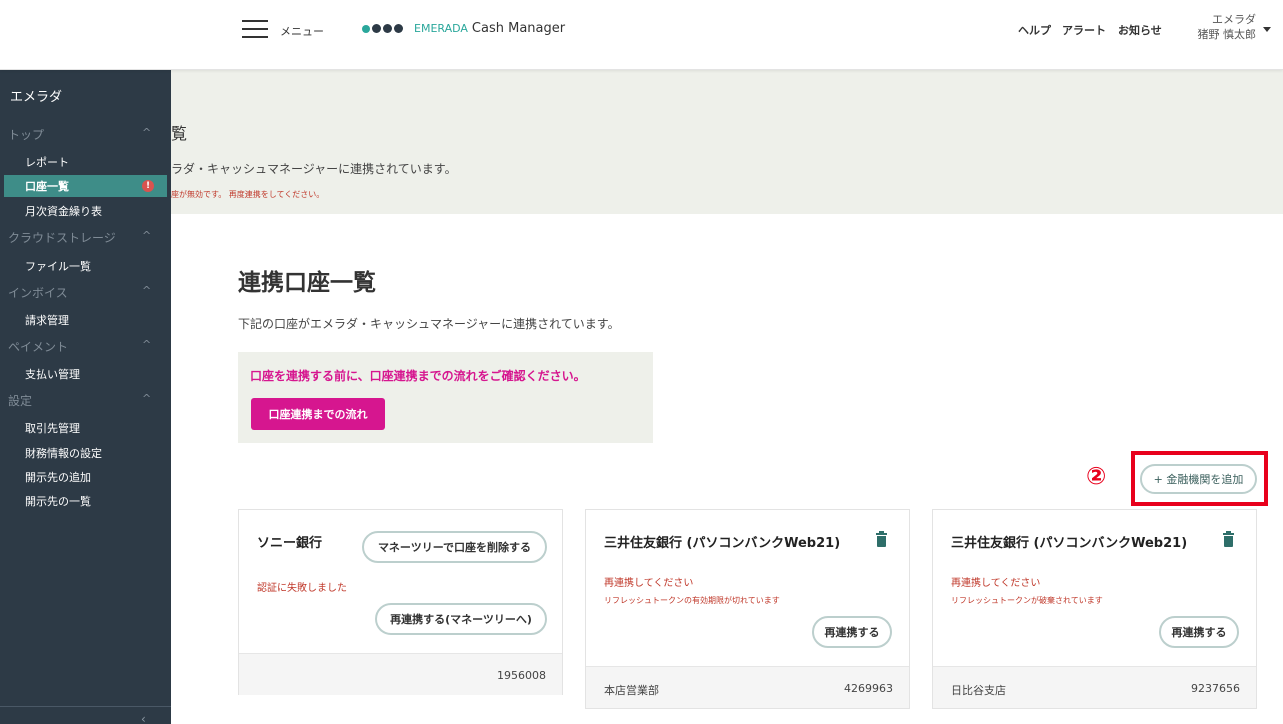  What do you see at coordinates (302, 588) in the screenshot?
I see `card-error-text: 認証に失敗しました` at bounding box center [302, 588].